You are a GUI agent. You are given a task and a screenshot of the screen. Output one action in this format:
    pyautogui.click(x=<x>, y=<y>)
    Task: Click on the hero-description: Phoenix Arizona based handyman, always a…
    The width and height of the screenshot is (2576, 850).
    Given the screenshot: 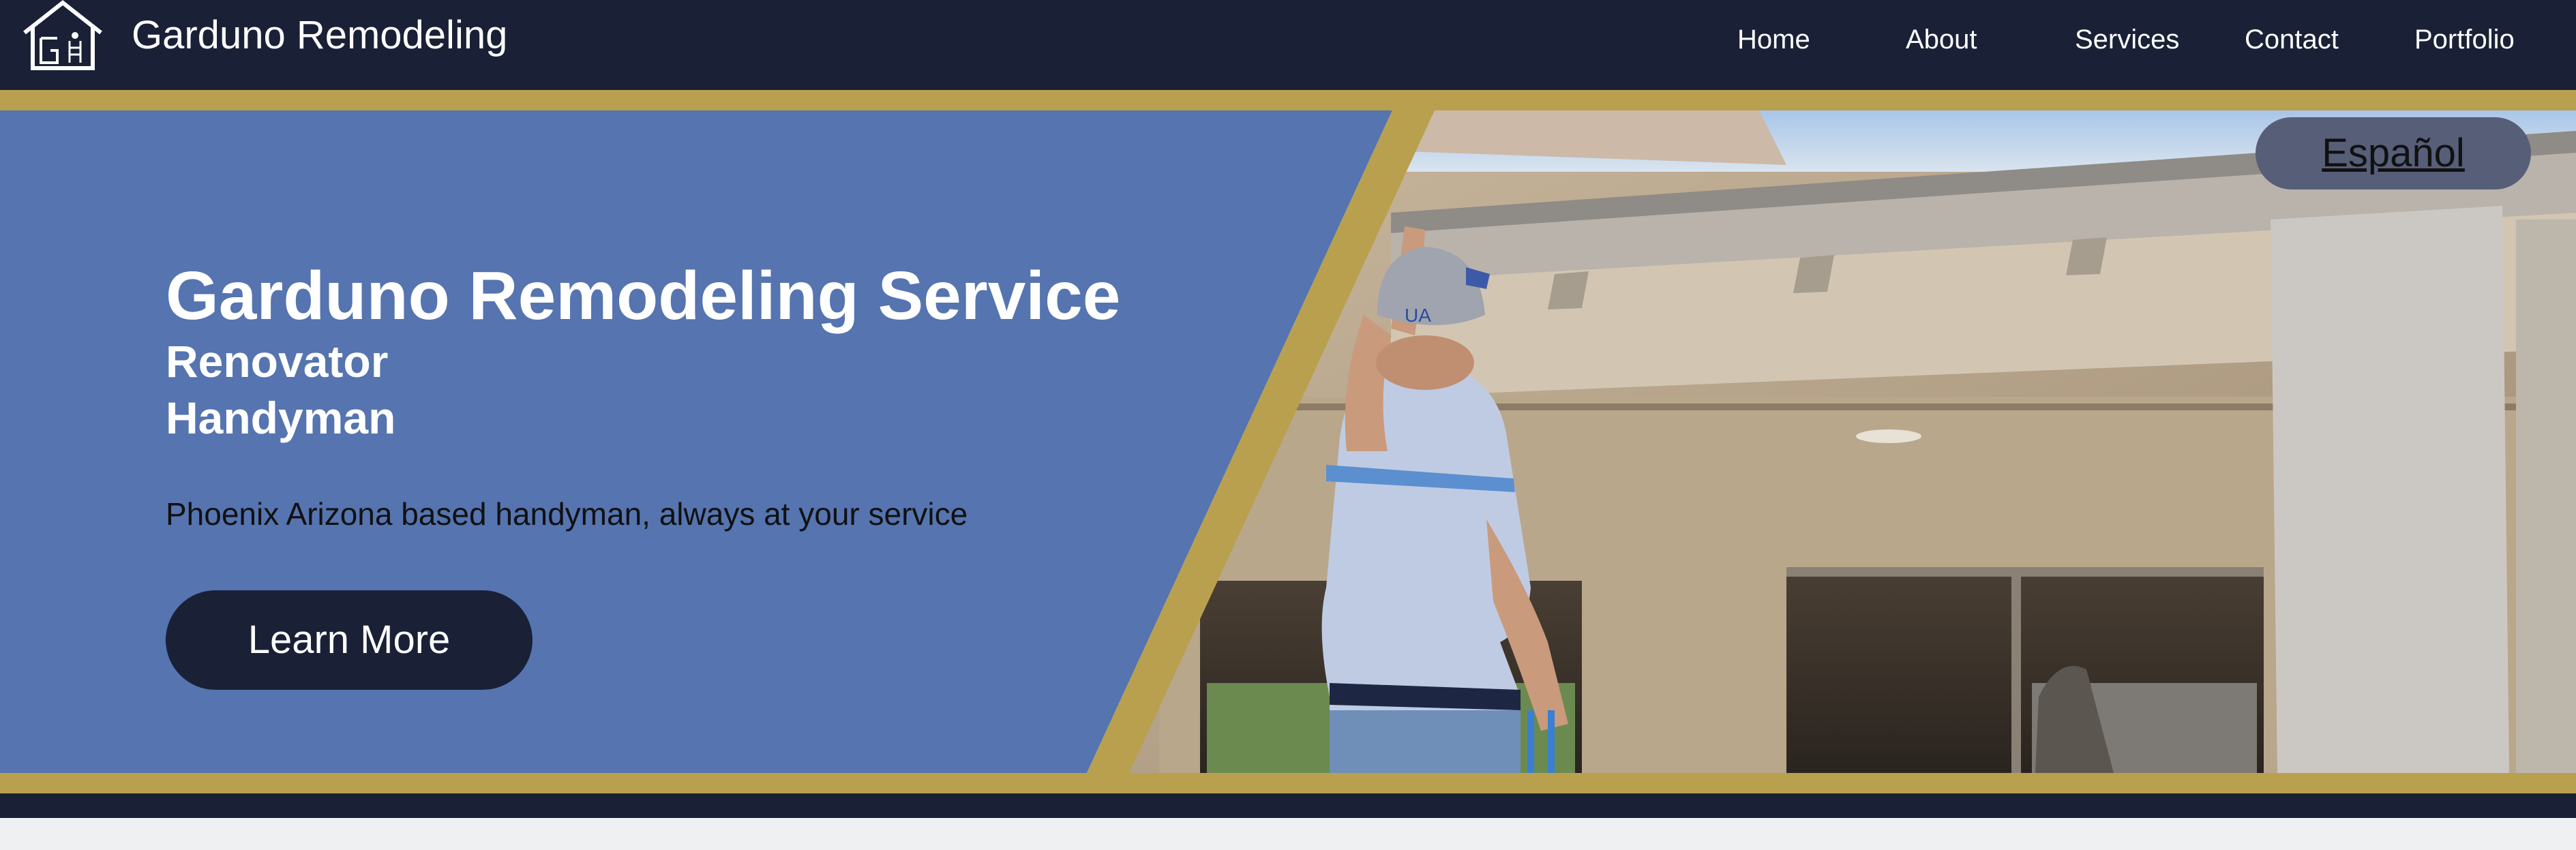 What is the action you would take?
    pyautogui.click(x=567, y=514)
    